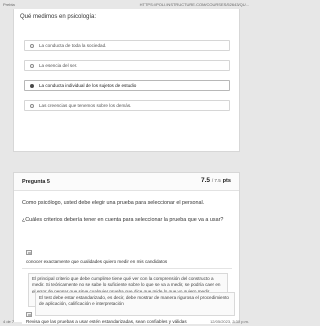 The image size is (320, 326). I want to click on question-header: Pregunta 5 7.5 / 7.5 pts, so click(126, 182).